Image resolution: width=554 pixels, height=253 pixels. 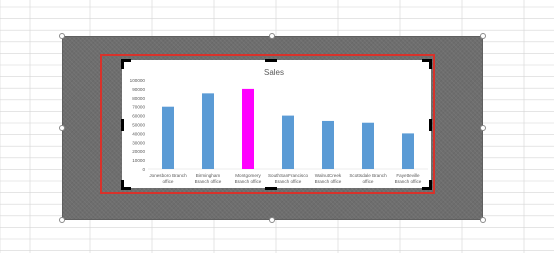 What do you see at coordinates (138, 89) in the screenshot?
I see `y-tick-label: 90000` at bounding box center [138, 89].